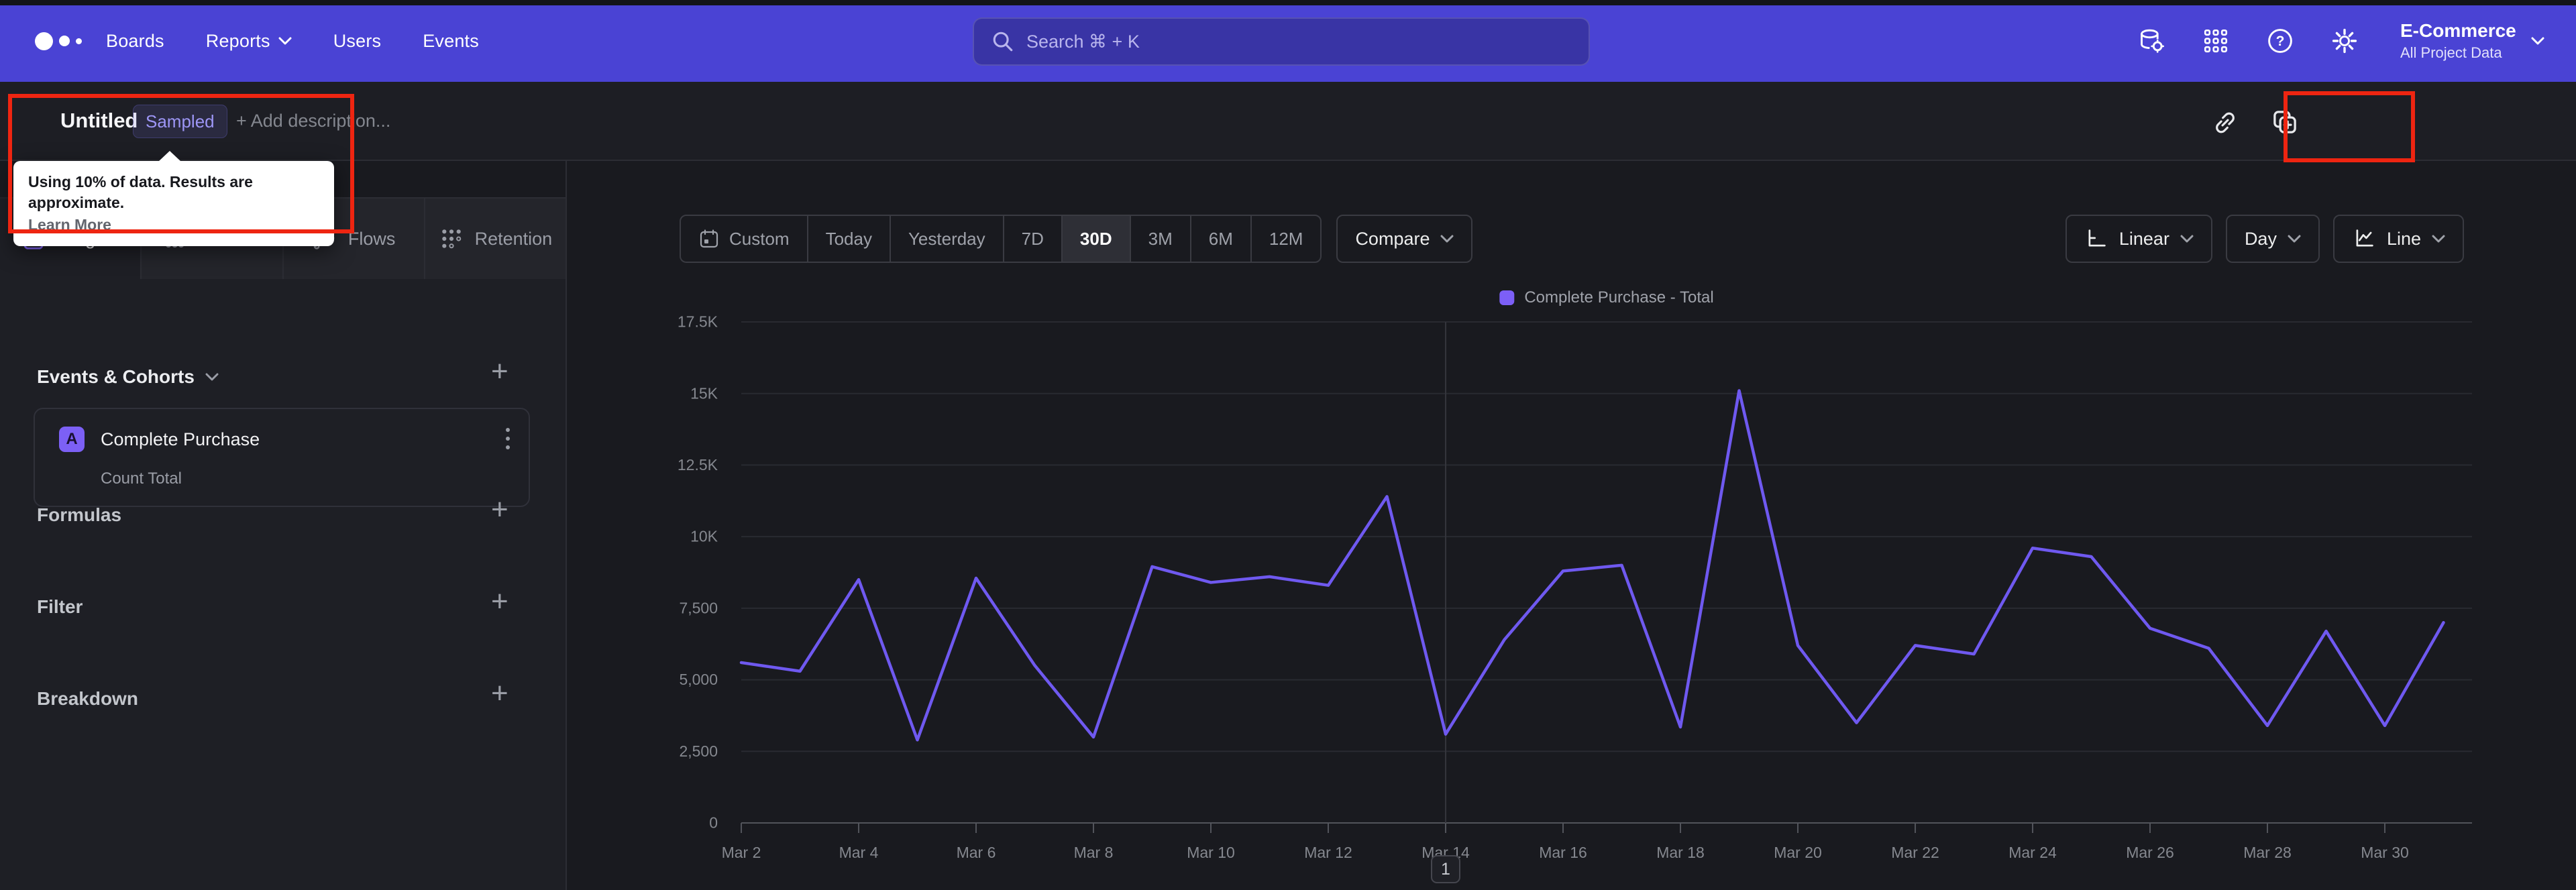 The image size is (2576, 890). I want to click on top-nav: Boards Reports Users Events Search ⌘ + K, so click(1288, 41).